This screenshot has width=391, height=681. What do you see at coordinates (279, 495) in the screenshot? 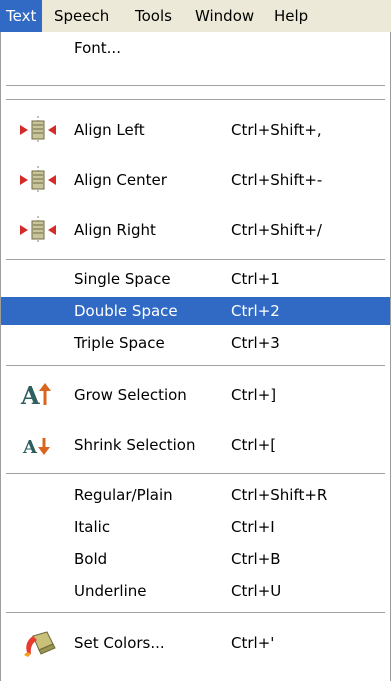
I see `shortcut-label: Ctrl+Shift+R` at bounding box center [279, 495].